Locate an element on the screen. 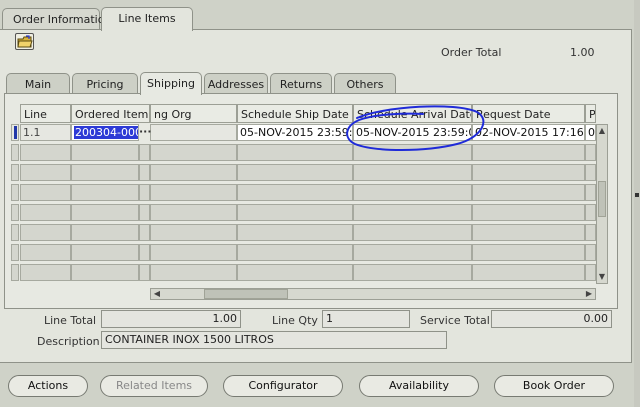 The height and width of the screenshot is (407, 640). scroll-right-arrow-icon: ▶ is located at coordinates (589, 294).